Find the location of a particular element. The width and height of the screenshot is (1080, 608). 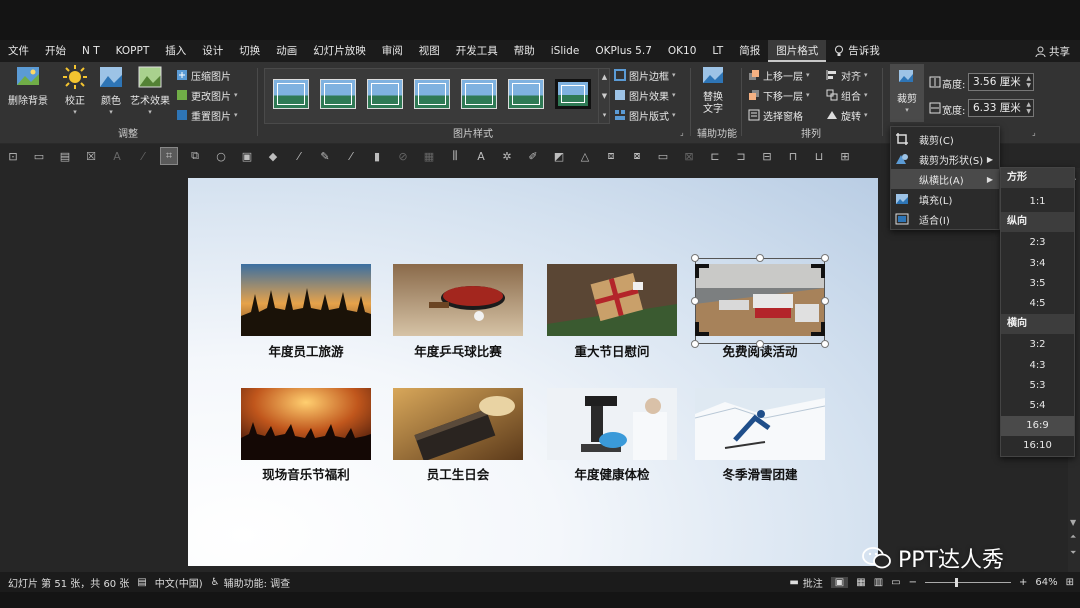

x-box-icon: ⊠ is located at coordinates (689, 156).